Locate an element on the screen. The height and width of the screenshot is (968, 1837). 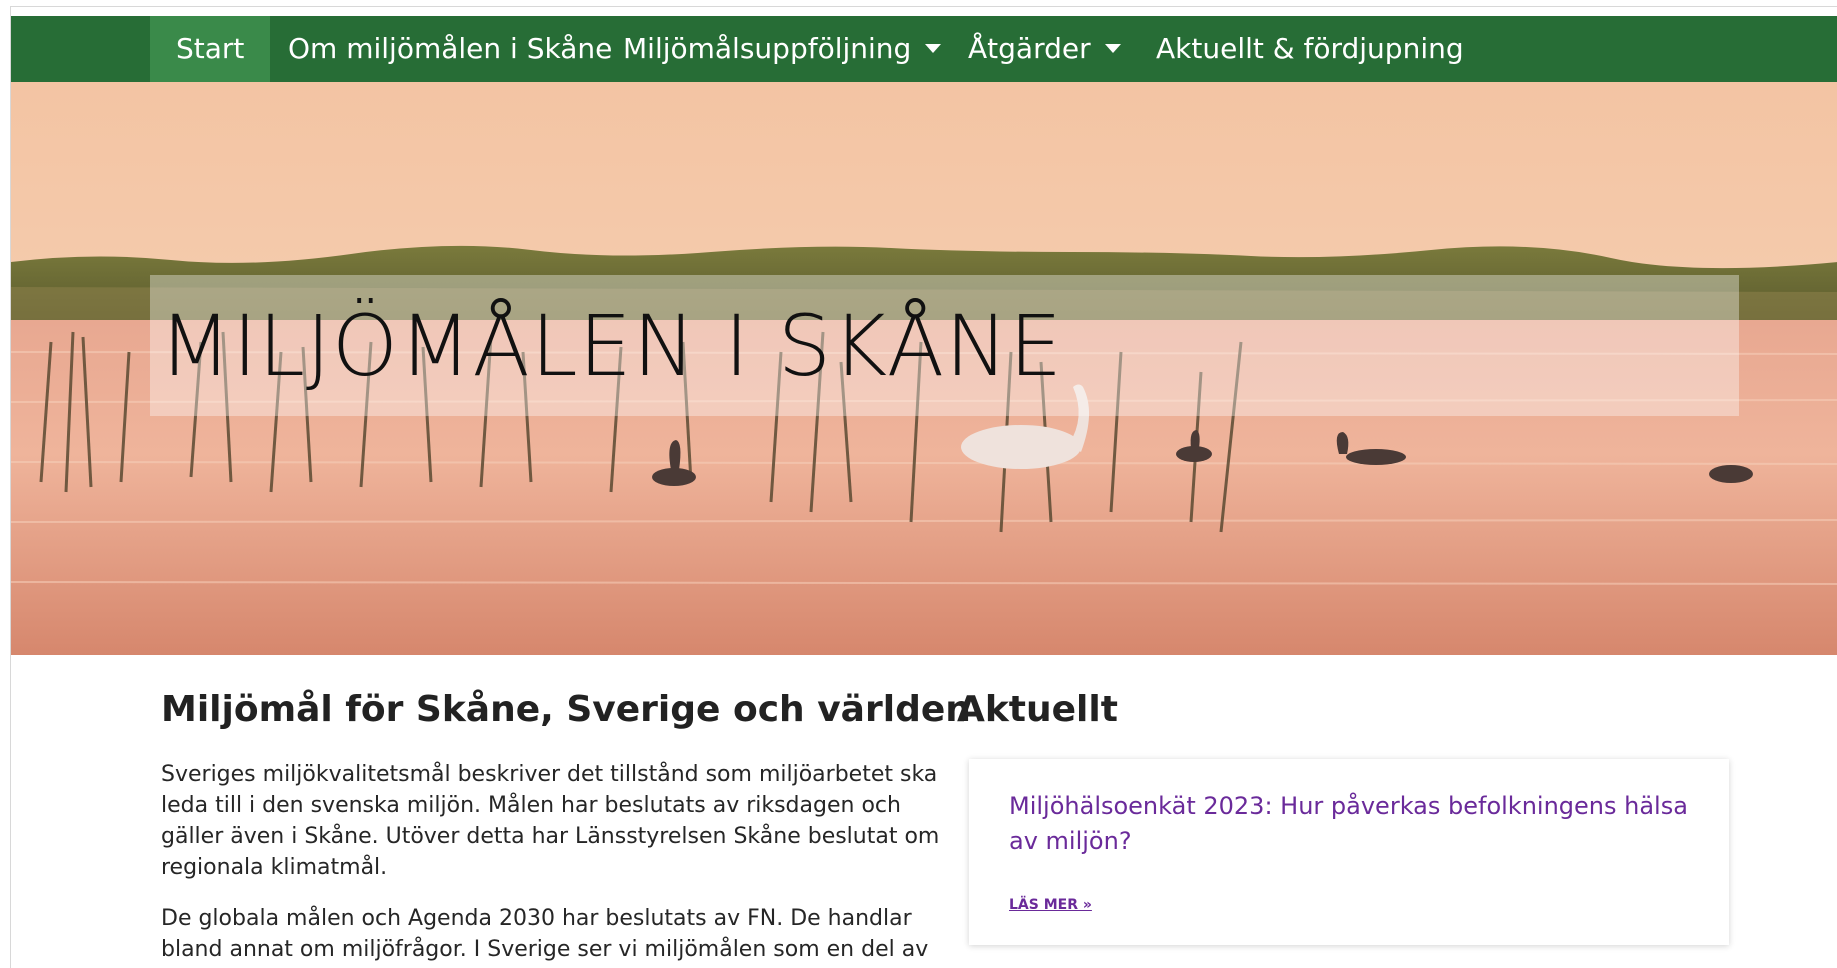
nav-item-label: Aktuellt & fördjupning is located at coordinates (1310, 48).